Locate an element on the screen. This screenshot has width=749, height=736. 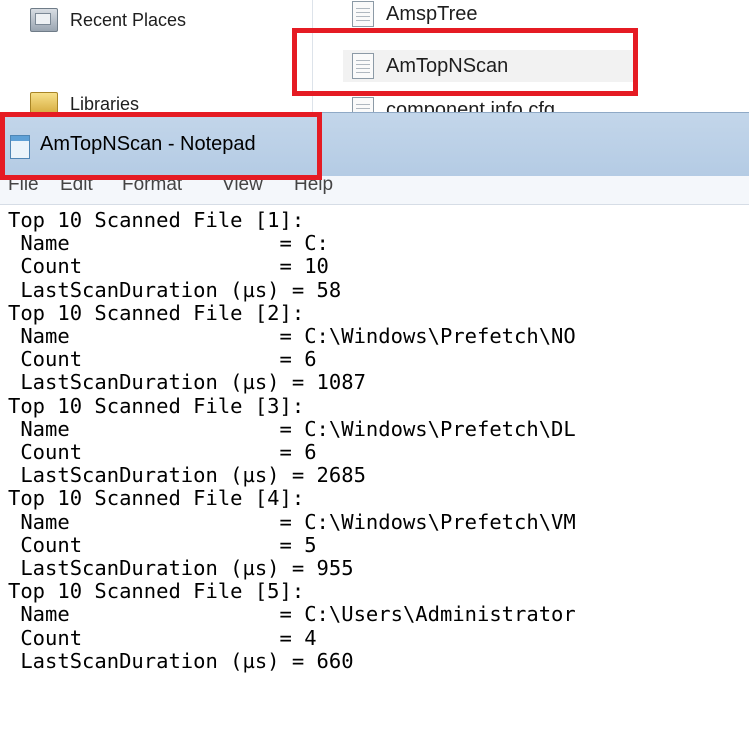
menu-file: File is located at coordinates (23, 186).